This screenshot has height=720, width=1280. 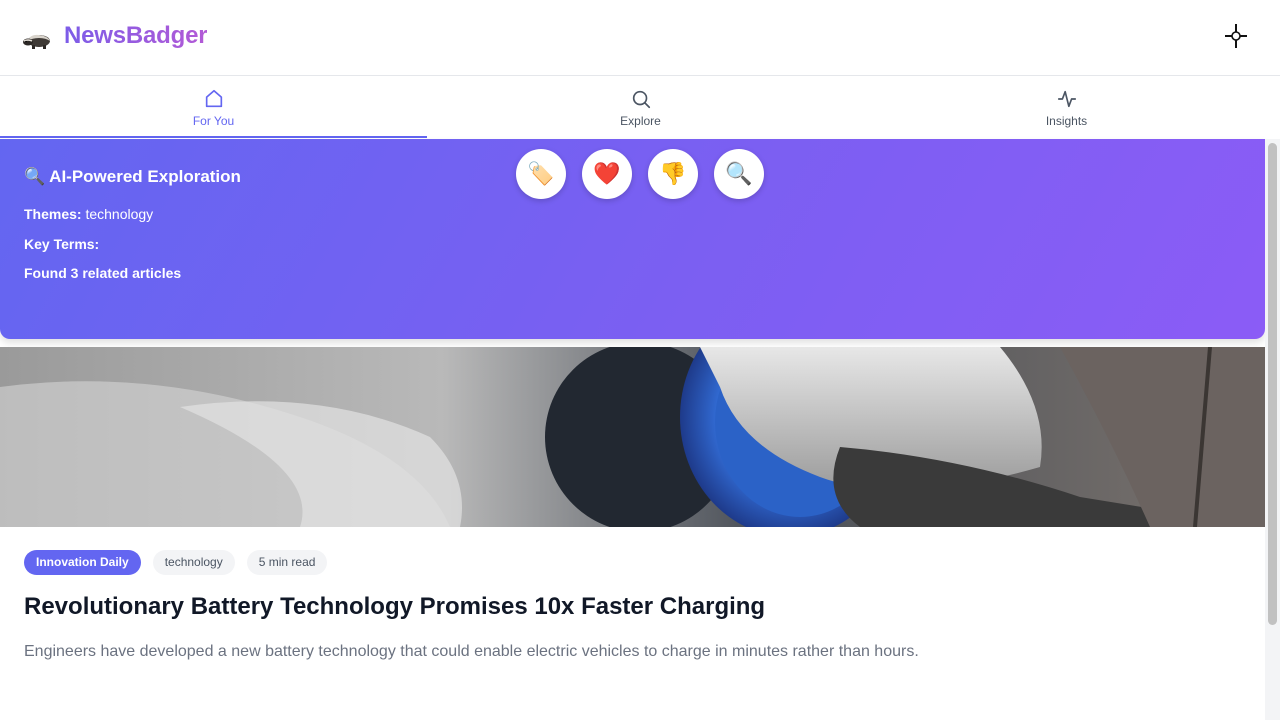 I want to click on crosshair-icon, so click(x=1236, y=36).